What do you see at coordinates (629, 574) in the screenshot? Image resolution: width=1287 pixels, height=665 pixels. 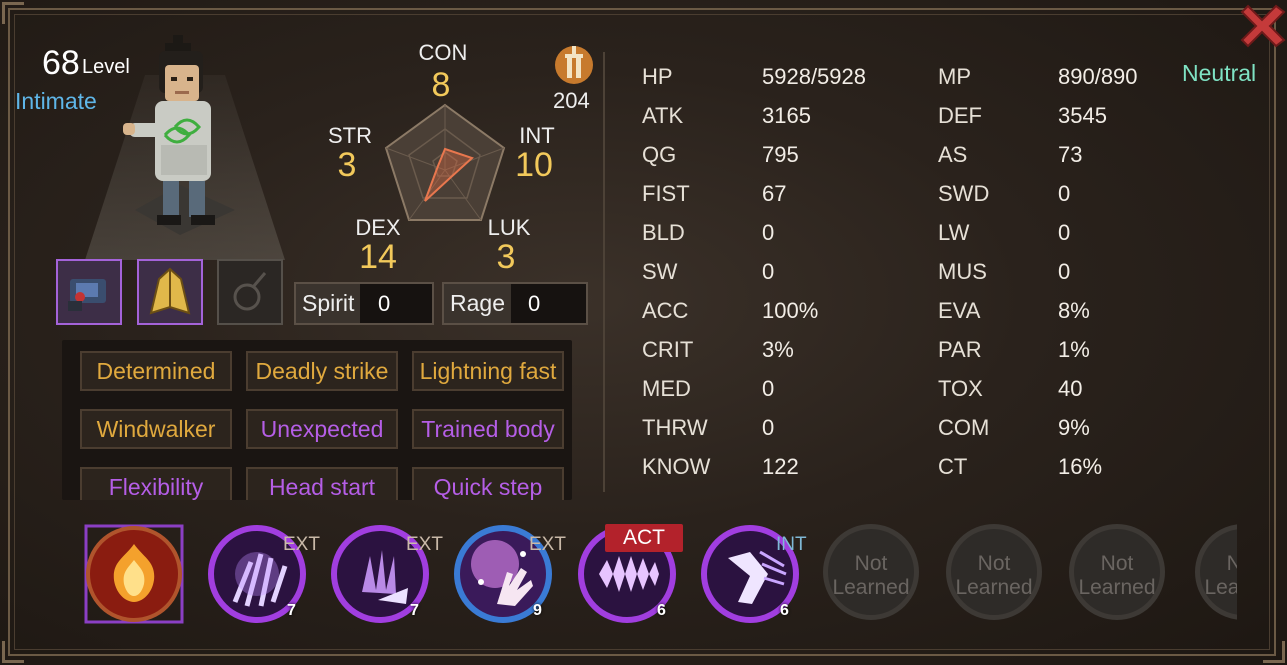 I see `skill-slot: ACT 6` at bounding box center [629, 574].